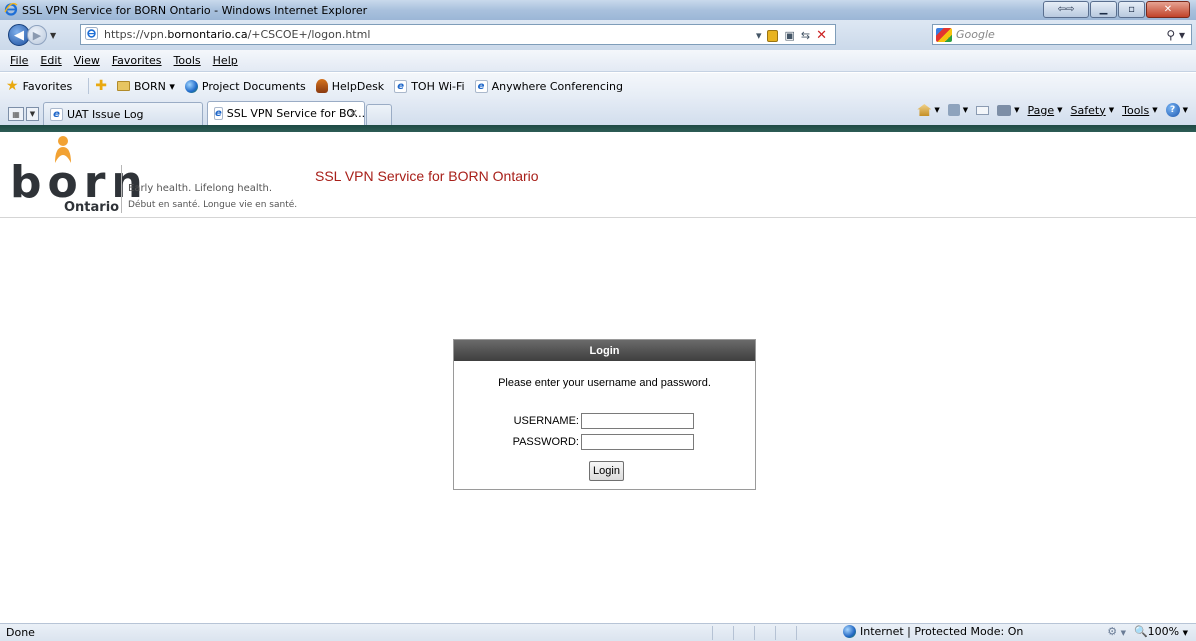 This screenshot has width=1196, height=641. I want to click on address-tools: ▾ ▣ ⇆ ✕, so click(791, 35).